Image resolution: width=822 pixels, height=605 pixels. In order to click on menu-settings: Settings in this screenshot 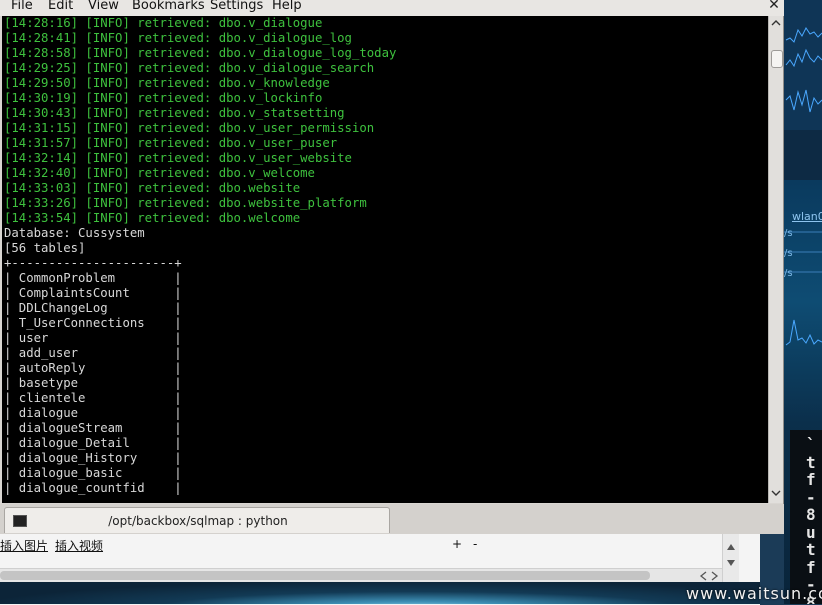, I will do `click(236, 6)`.